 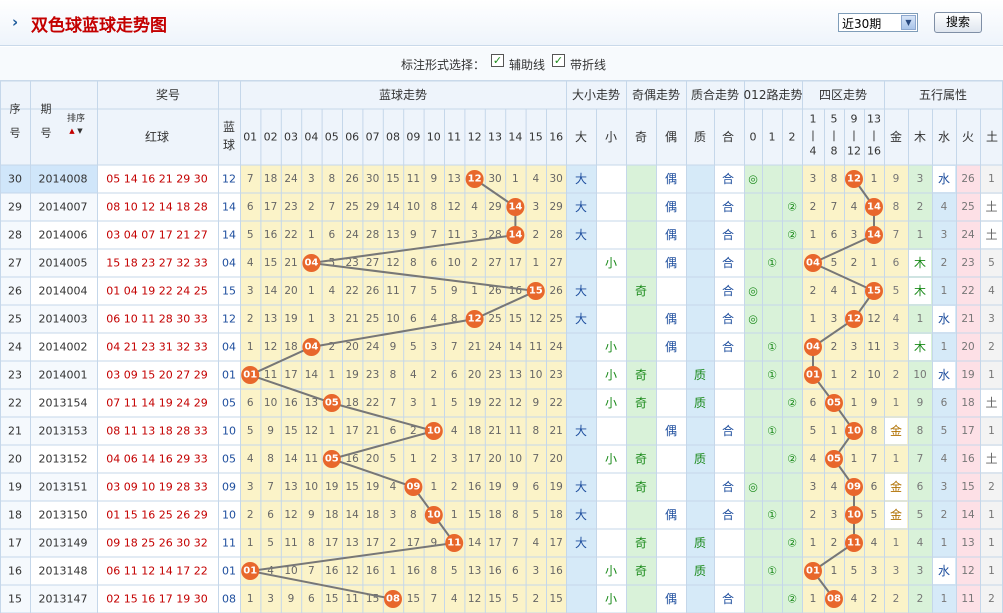 I want to click on miss-count: 25, so click(x=556, y=319).